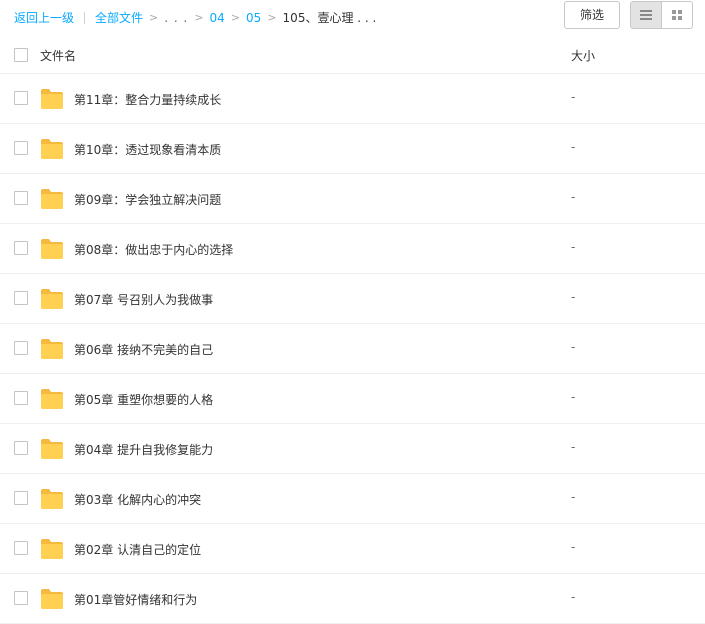 The height and width of the screenshot is (624, 705). I want to click on list-view-icon, so click(646, 15).